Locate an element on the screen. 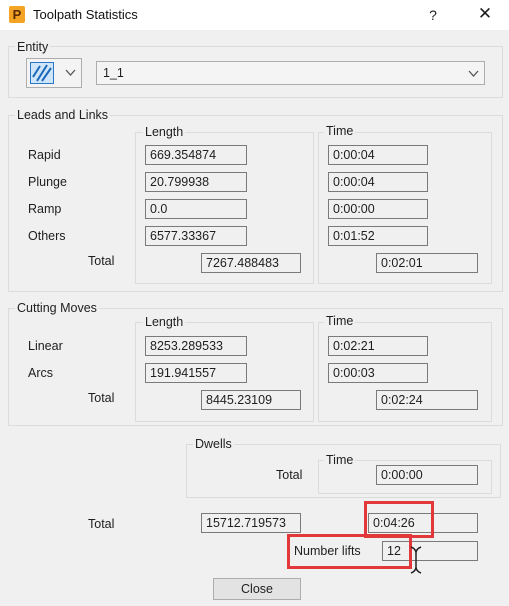 This screenshot has width=509, height=606. ramp-label: Ramp is located at coordinates (45, 209).